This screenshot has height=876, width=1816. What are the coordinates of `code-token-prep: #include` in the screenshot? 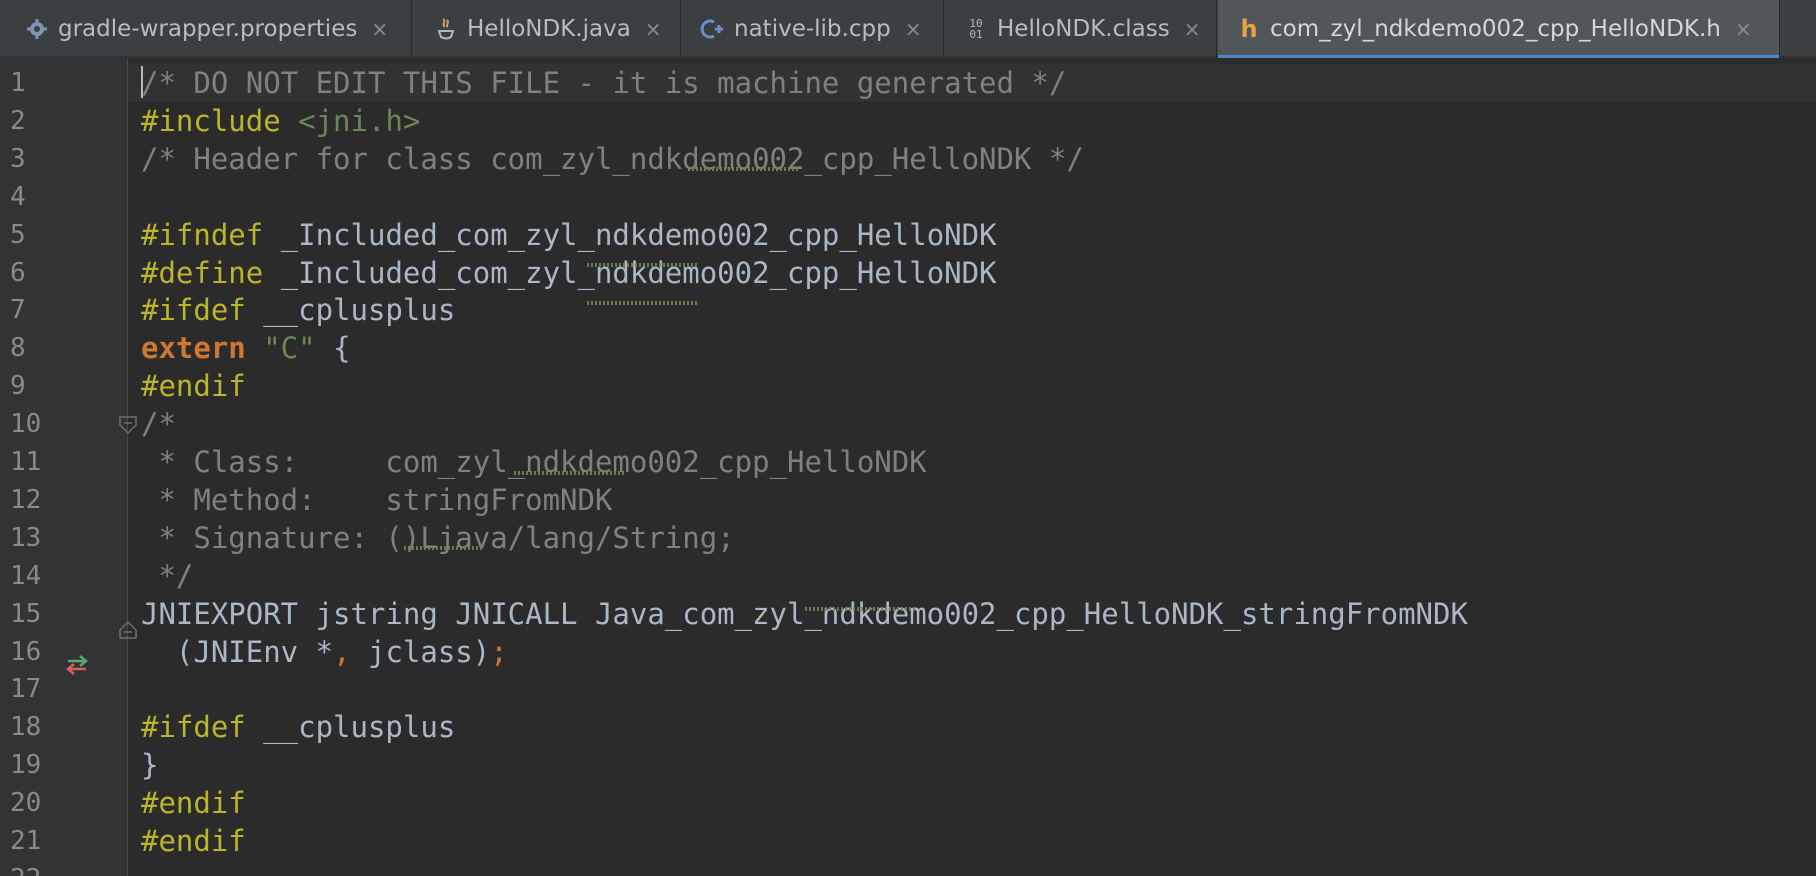 It's located at (220, 120).